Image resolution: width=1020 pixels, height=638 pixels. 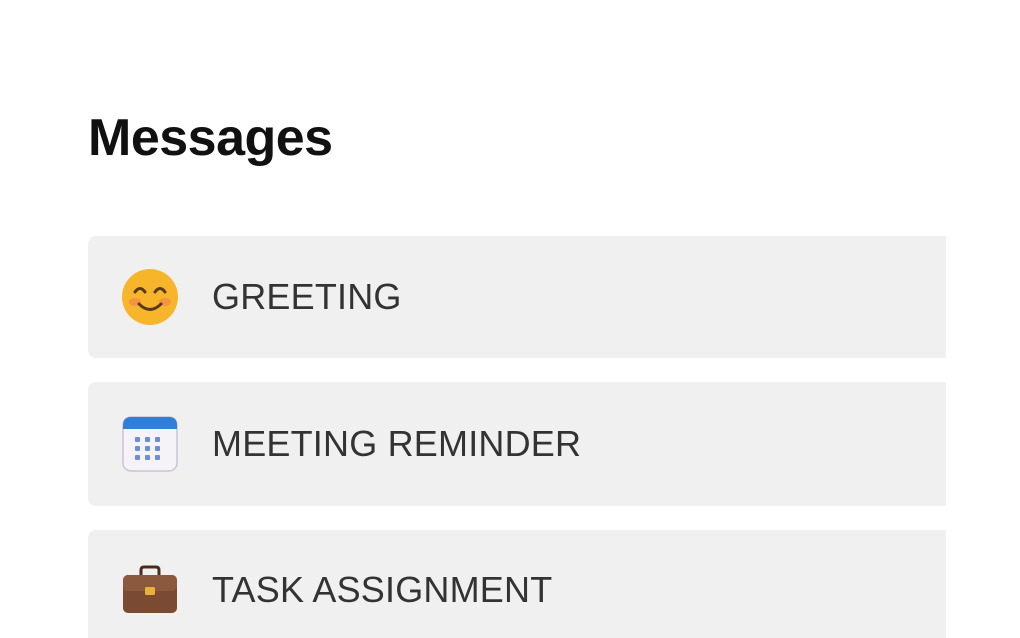 I want to click on calendar-icon, so click(x=150, y=444).